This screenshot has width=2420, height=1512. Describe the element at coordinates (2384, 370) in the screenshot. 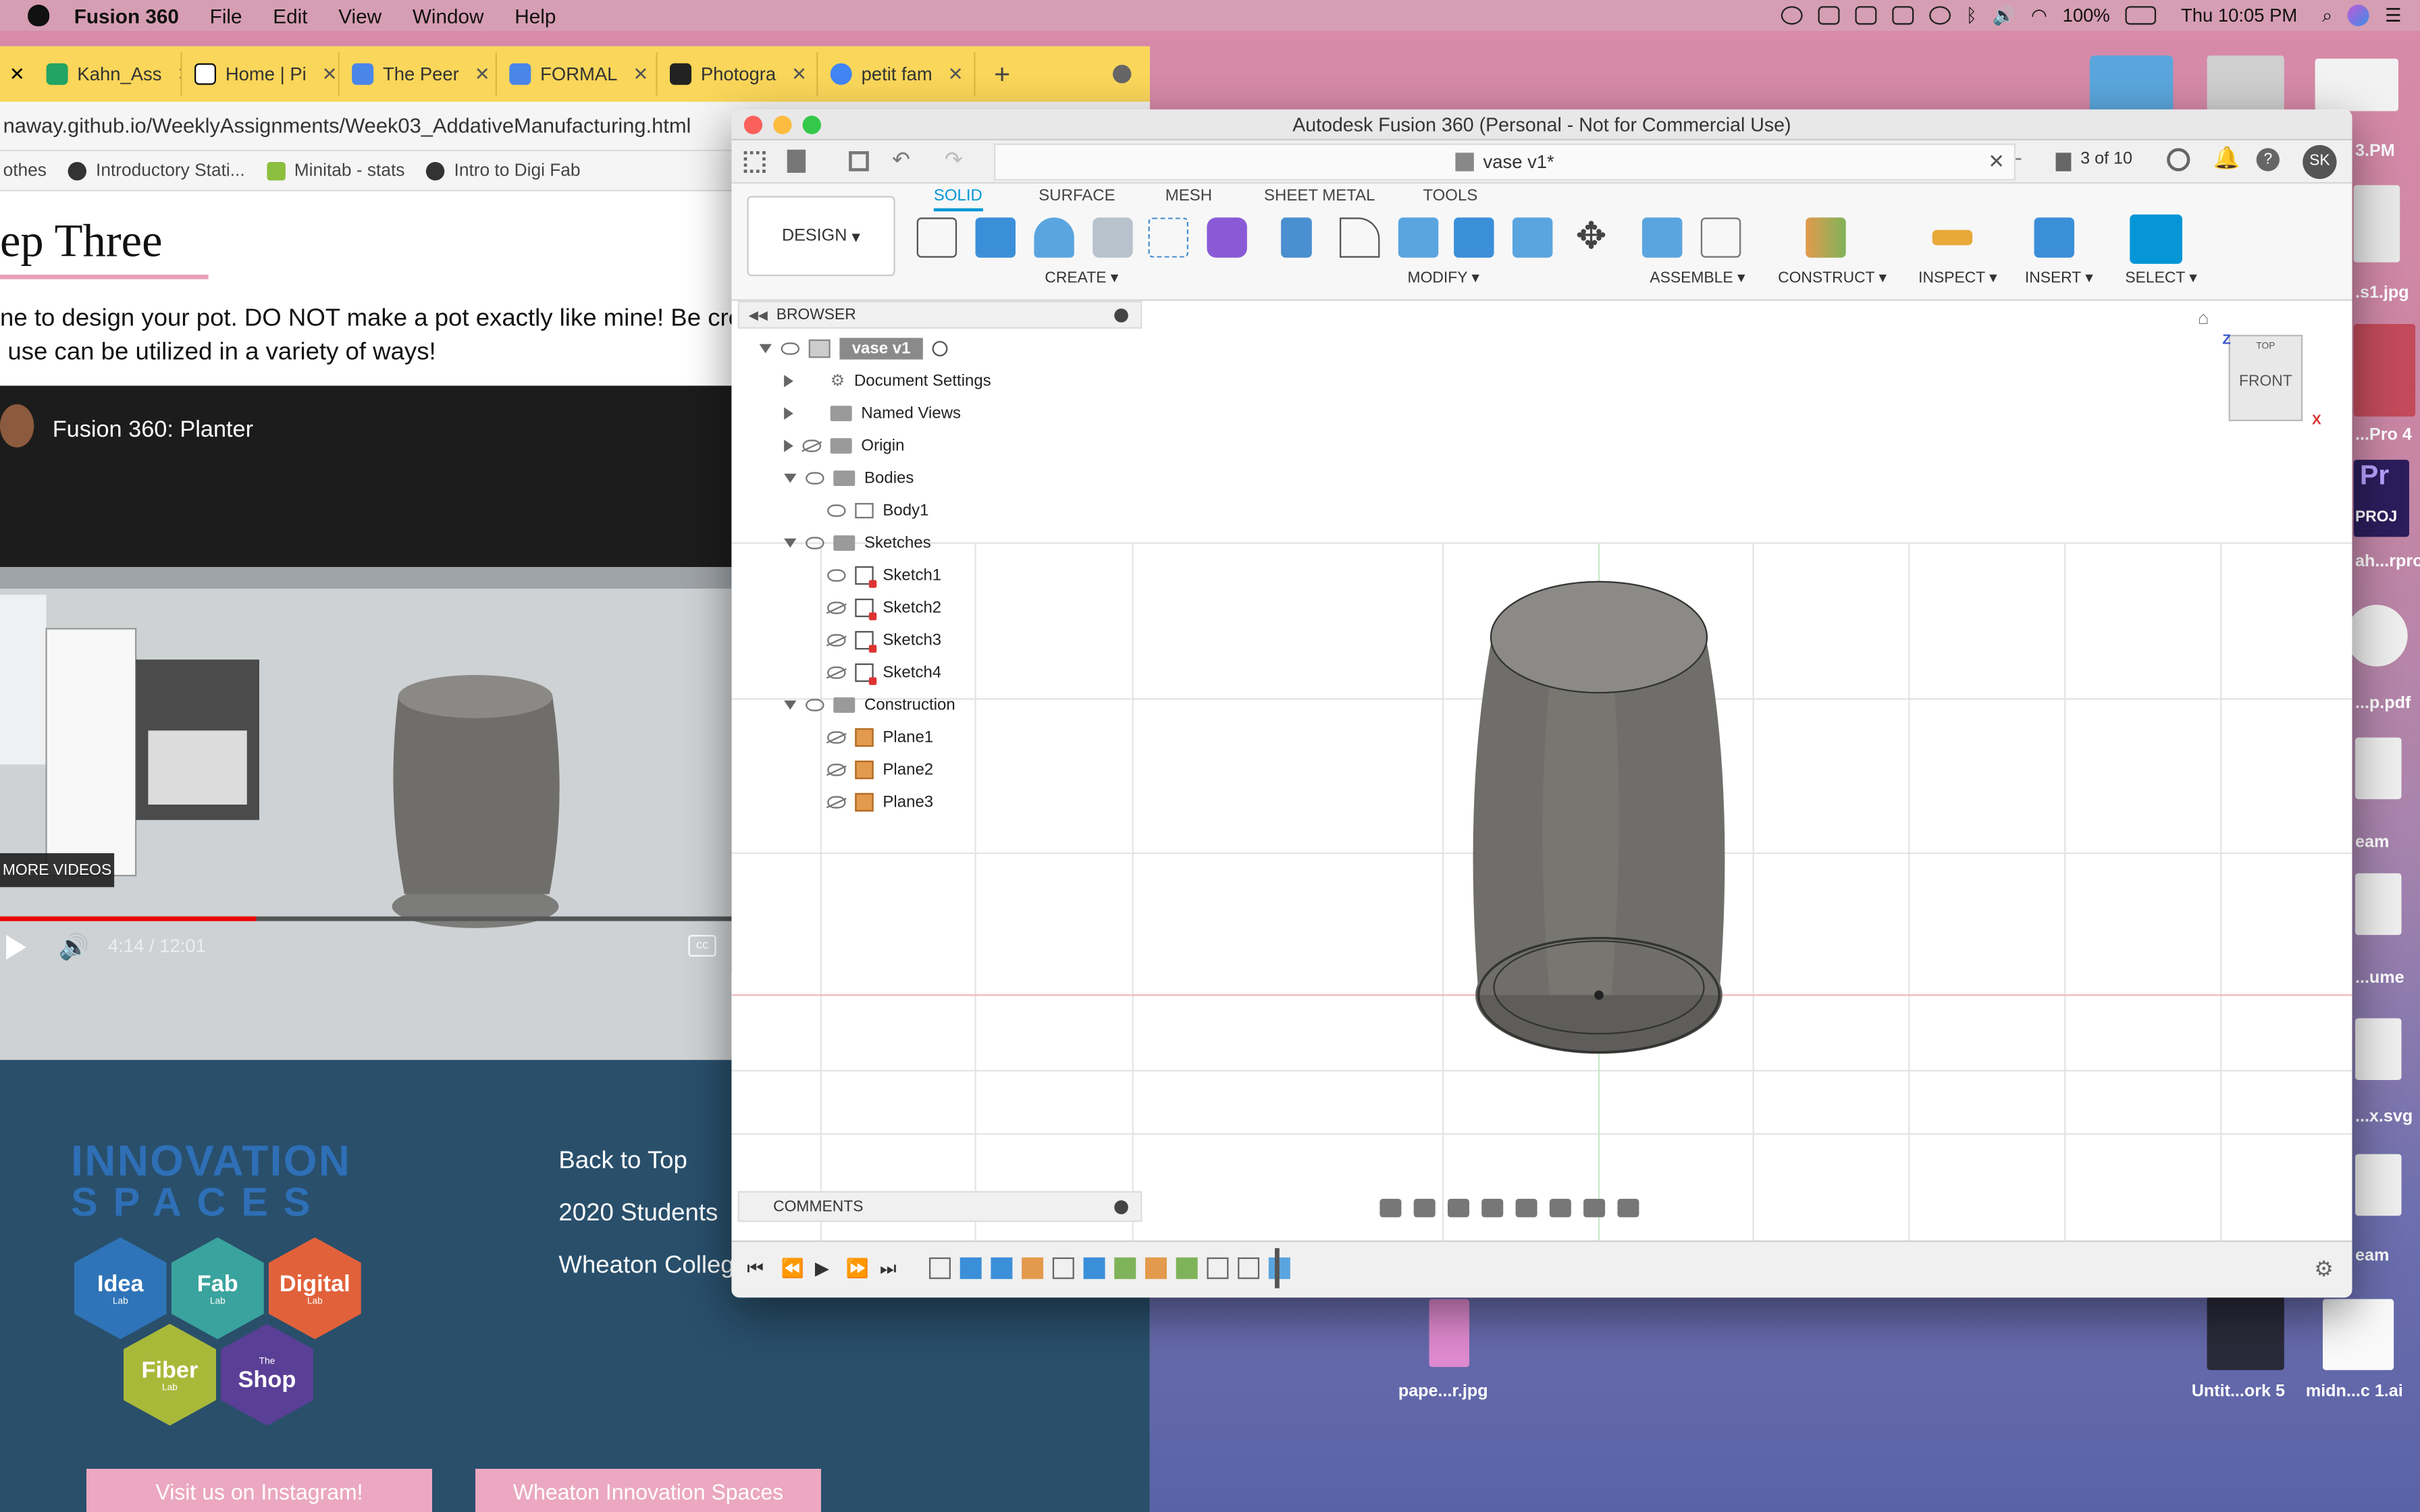

I see `desktop-thumb-red` at that location.